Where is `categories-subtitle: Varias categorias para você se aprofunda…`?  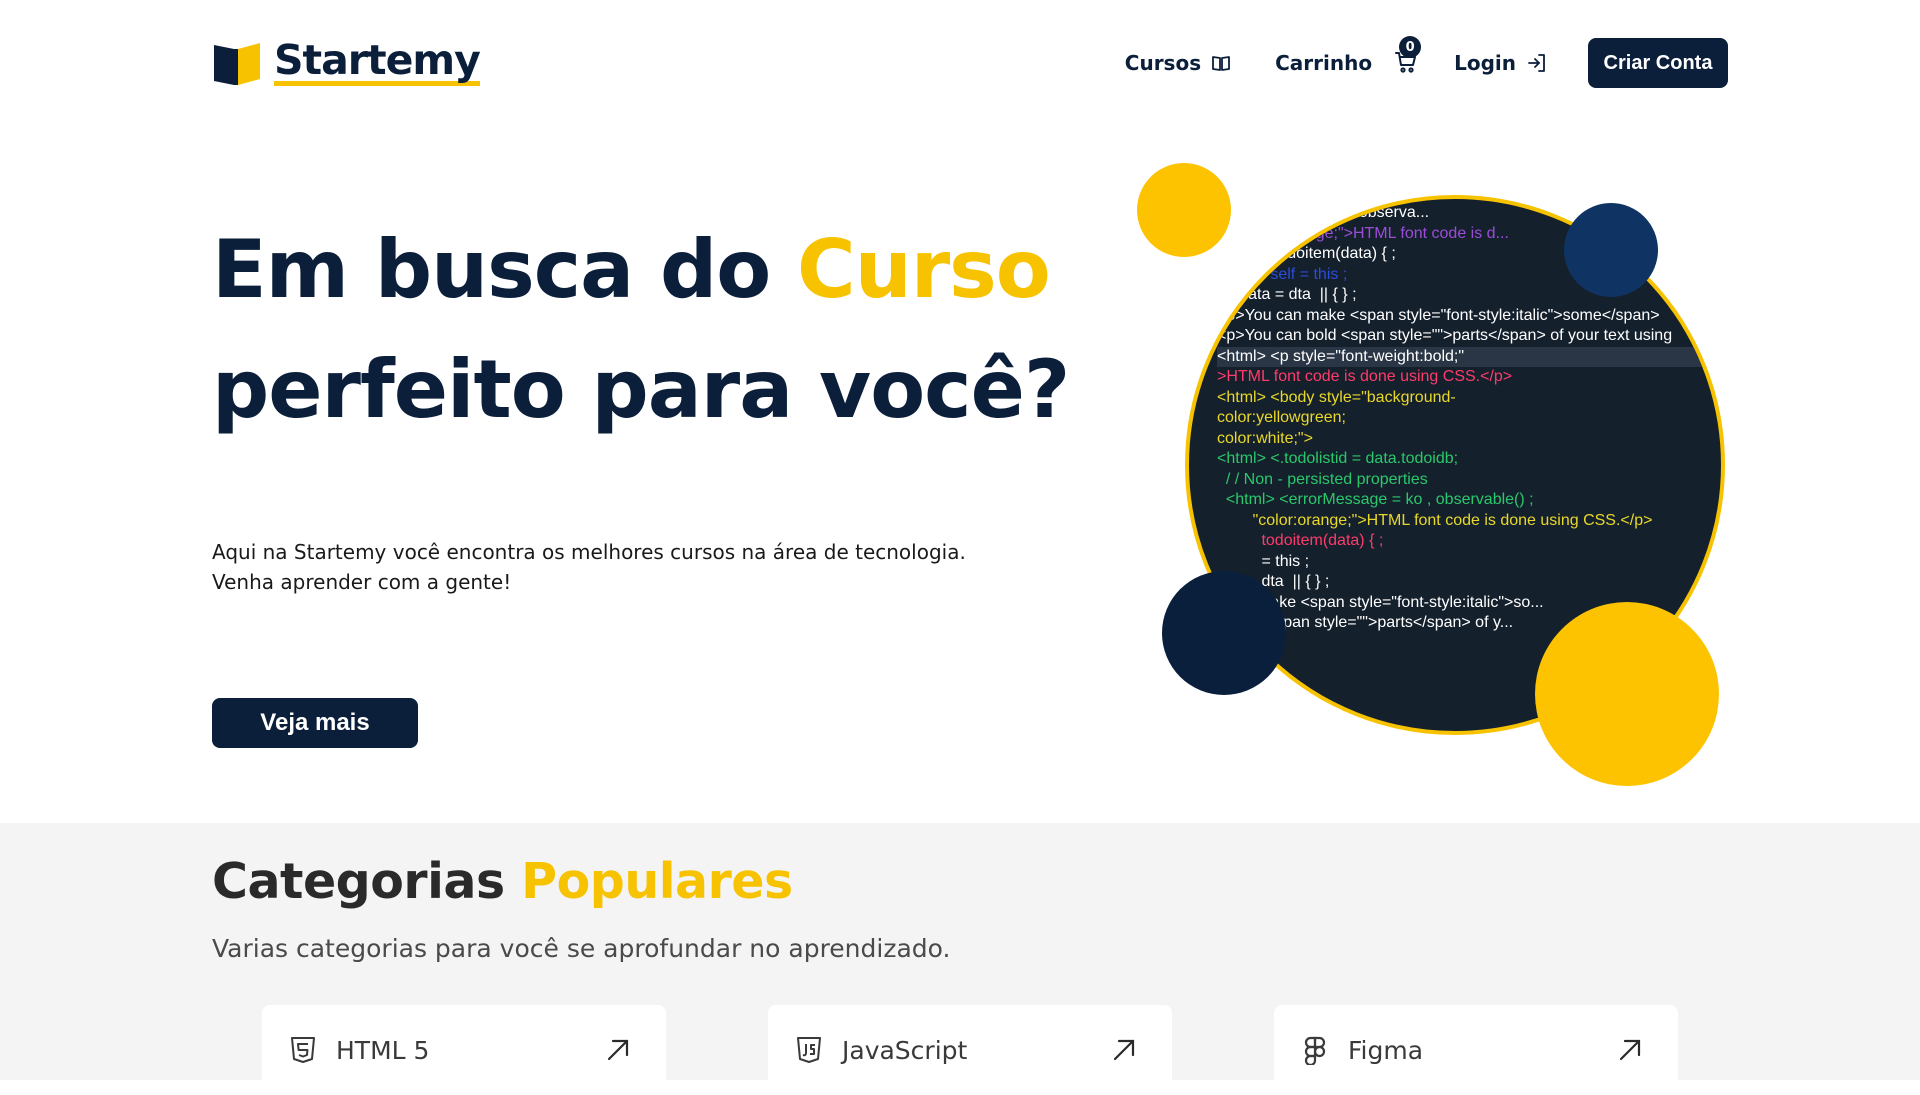 categories-subtitle: Varias categorias para você se aprofunda… is located at coordinates (581, 948).